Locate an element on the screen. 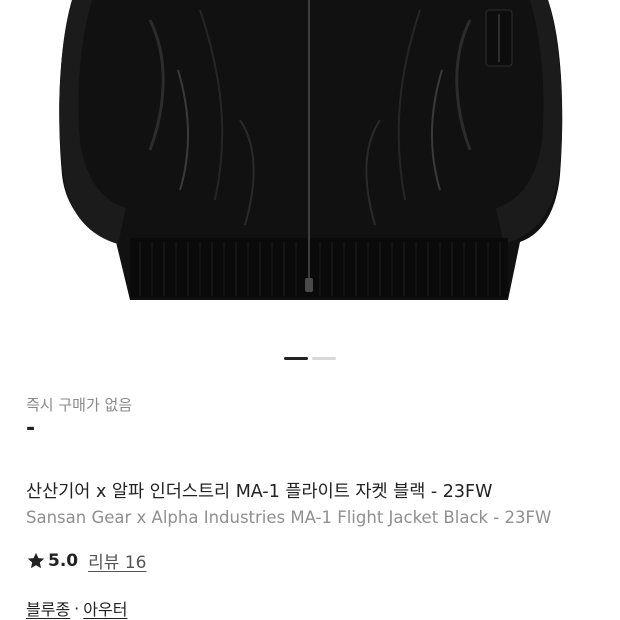 The height and width of the screenshot is (620, 620). review-count-link: 리뷰 16 is located at coordinates (117, 560).